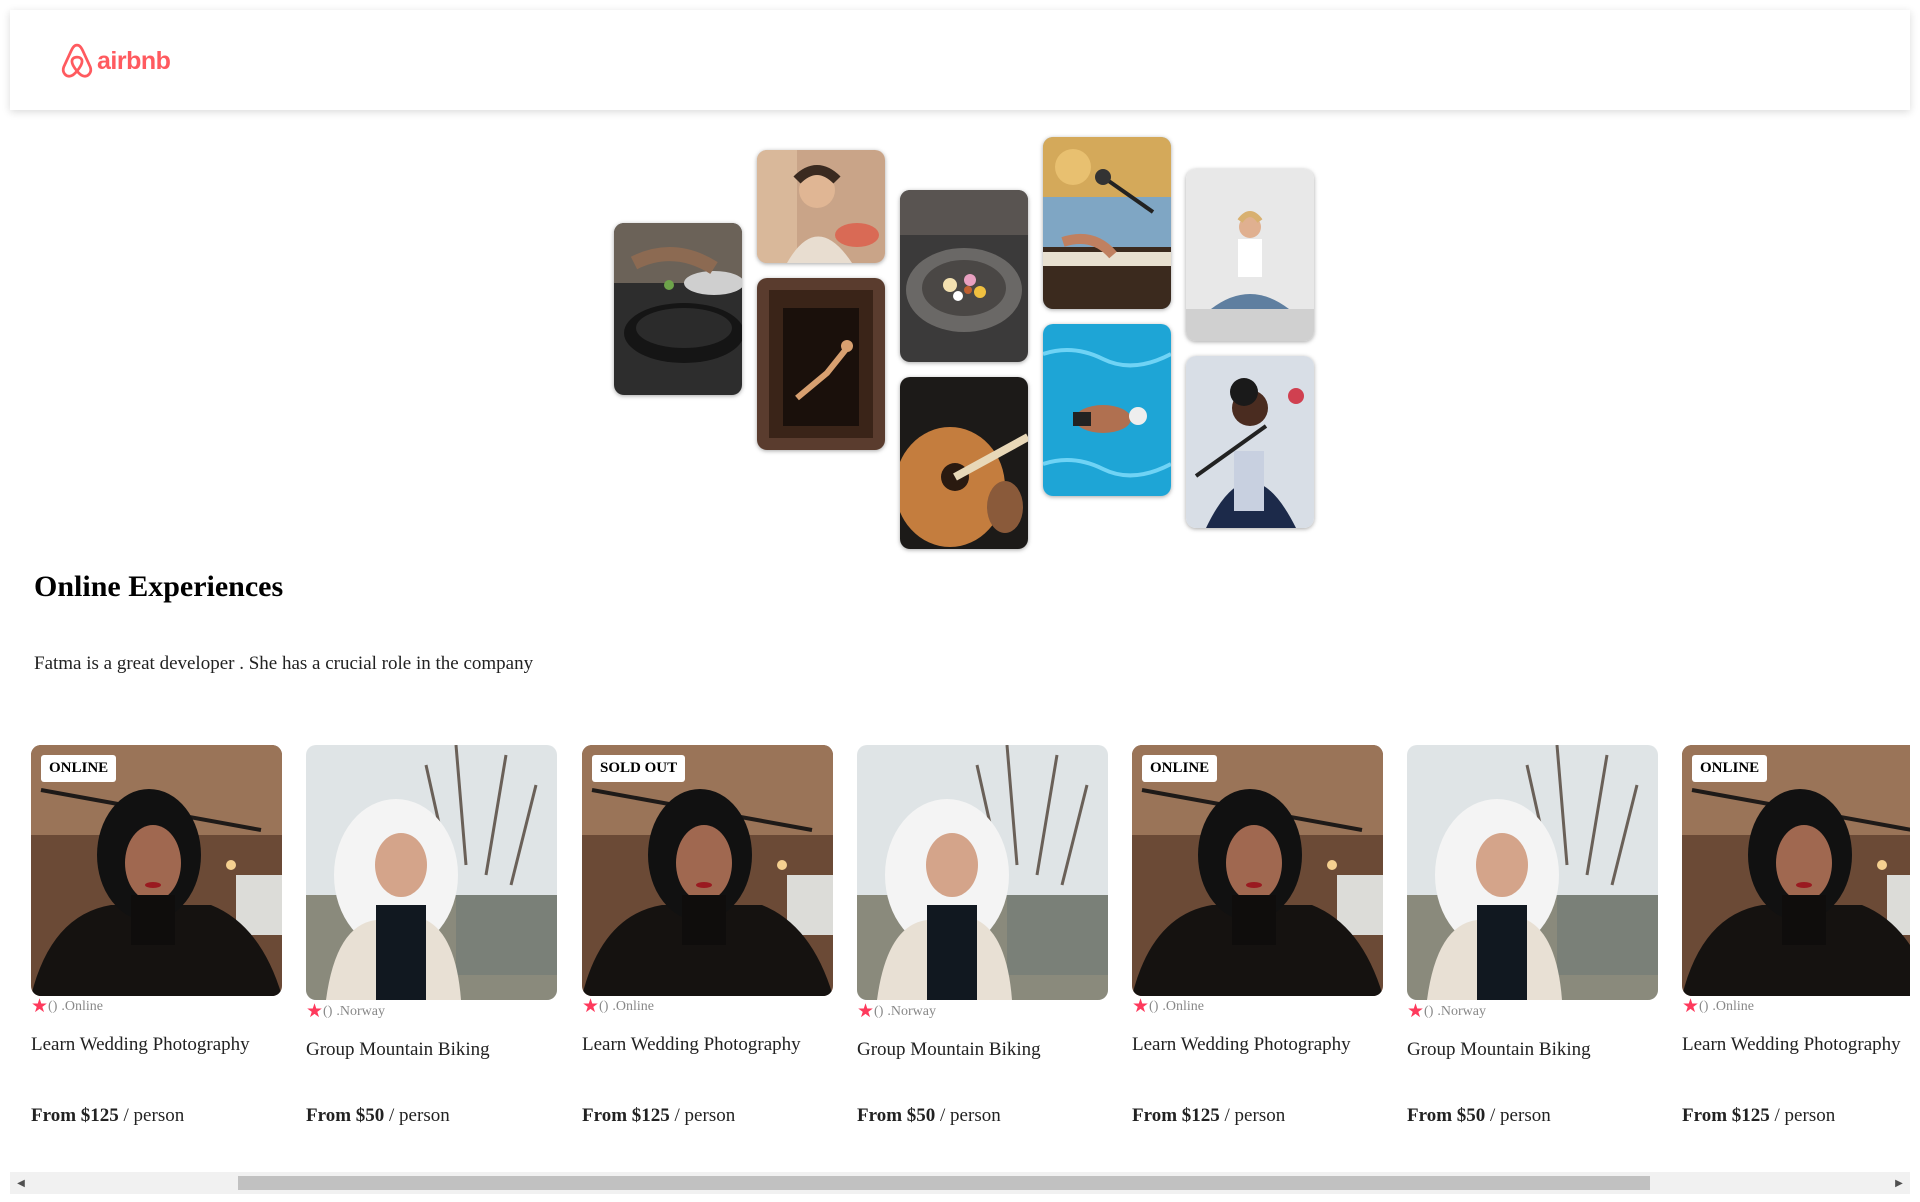  What do you see at coordinates (1899, 1183) in the screenshot?
I see `scroll-right-arrow-icon: ▶` at bounding box center [1899, 1183].